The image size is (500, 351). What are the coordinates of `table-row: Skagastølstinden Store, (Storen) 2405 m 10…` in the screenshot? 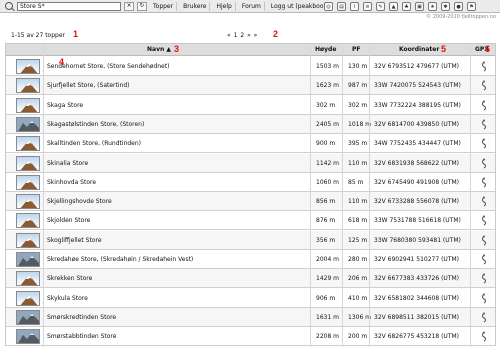 It's located at (250, 124).